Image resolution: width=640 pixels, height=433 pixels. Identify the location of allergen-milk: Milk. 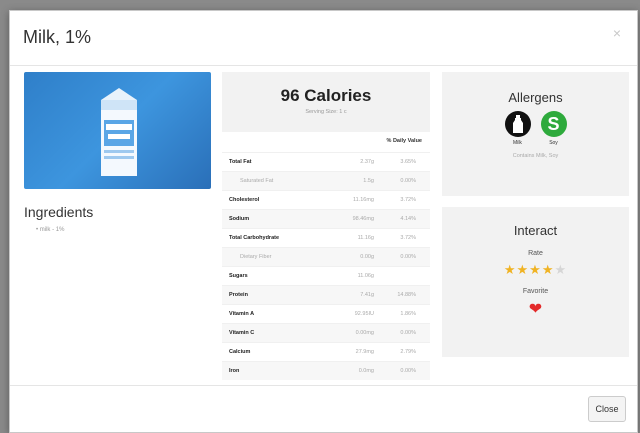
(517, 128).